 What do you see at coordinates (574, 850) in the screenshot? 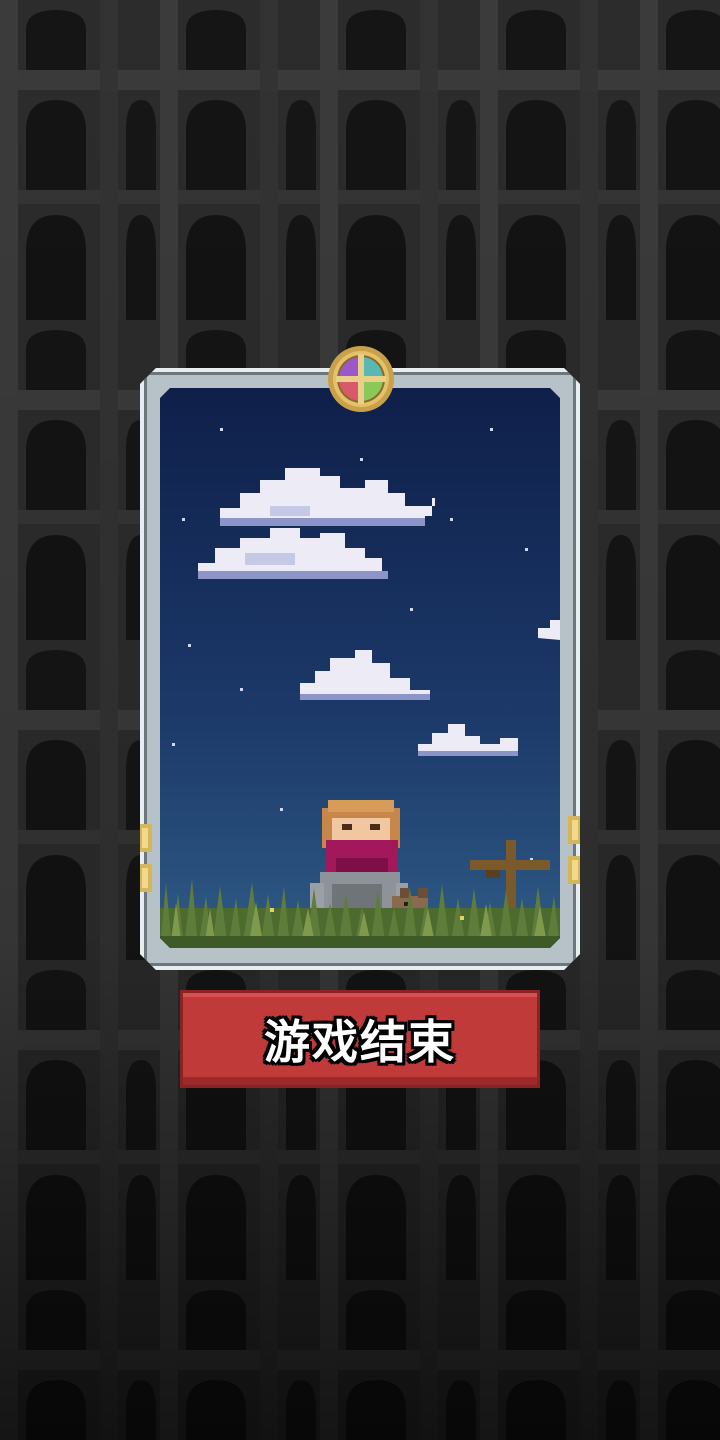
I see `card-right-clip` at bounding box center [574, 850].